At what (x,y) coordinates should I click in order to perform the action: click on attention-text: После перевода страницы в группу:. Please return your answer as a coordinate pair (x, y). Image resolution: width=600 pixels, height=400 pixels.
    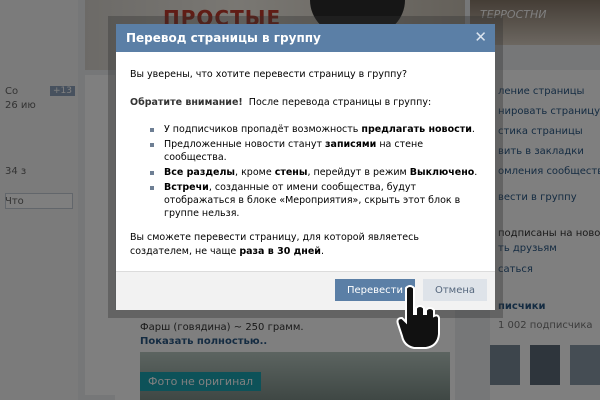
    Looking at the image, I should click on (340, 102).